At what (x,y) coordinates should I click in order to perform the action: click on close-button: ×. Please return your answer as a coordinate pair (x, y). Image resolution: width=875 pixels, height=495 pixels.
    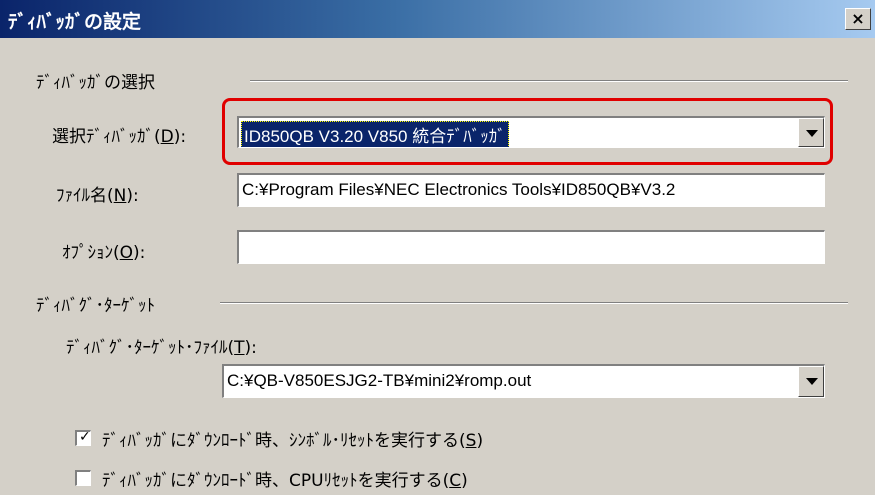
    Looking at the image, I should click on (858, 19).